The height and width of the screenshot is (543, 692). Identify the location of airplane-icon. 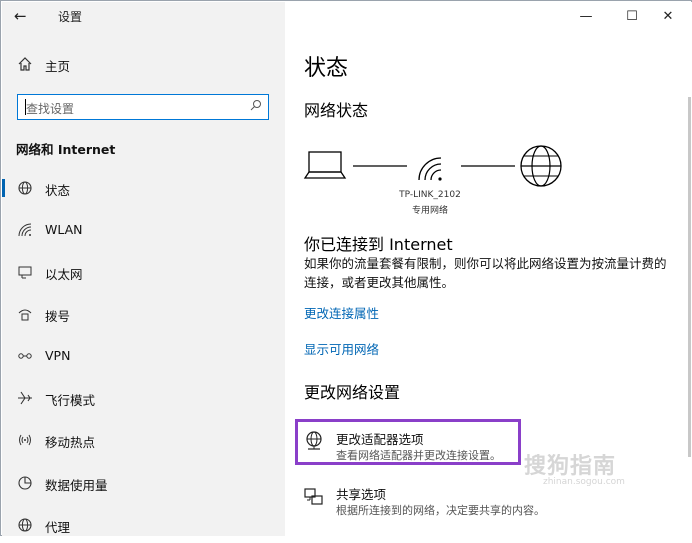
(25, 398).